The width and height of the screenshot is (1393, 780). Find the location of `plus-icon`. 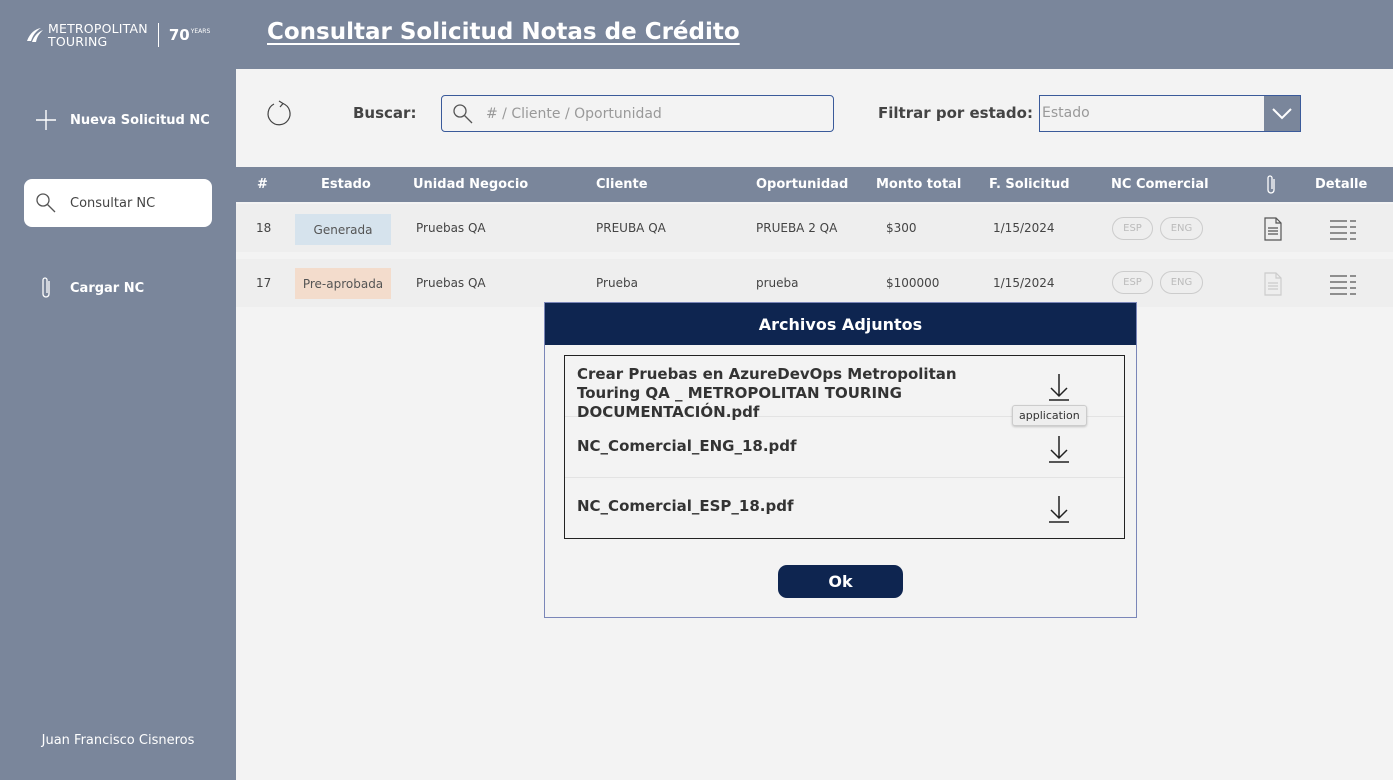

plus-icon is located at coordinates (46, 120).